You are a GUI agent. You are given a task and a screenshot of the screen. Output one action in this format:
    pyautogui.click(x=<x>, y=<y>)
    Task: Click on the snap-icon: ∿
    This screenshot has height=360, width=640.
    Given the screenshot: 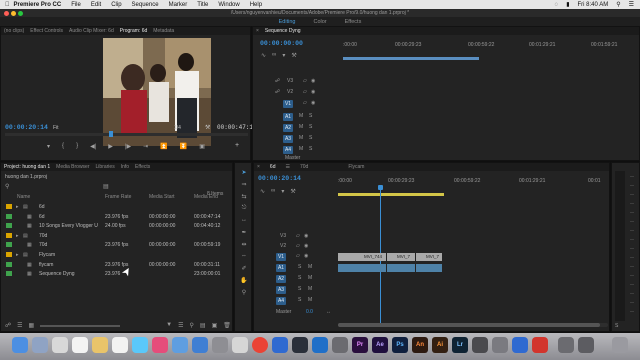 What is the action you would take?
    pyautogui.click(x=263, y=55)
    